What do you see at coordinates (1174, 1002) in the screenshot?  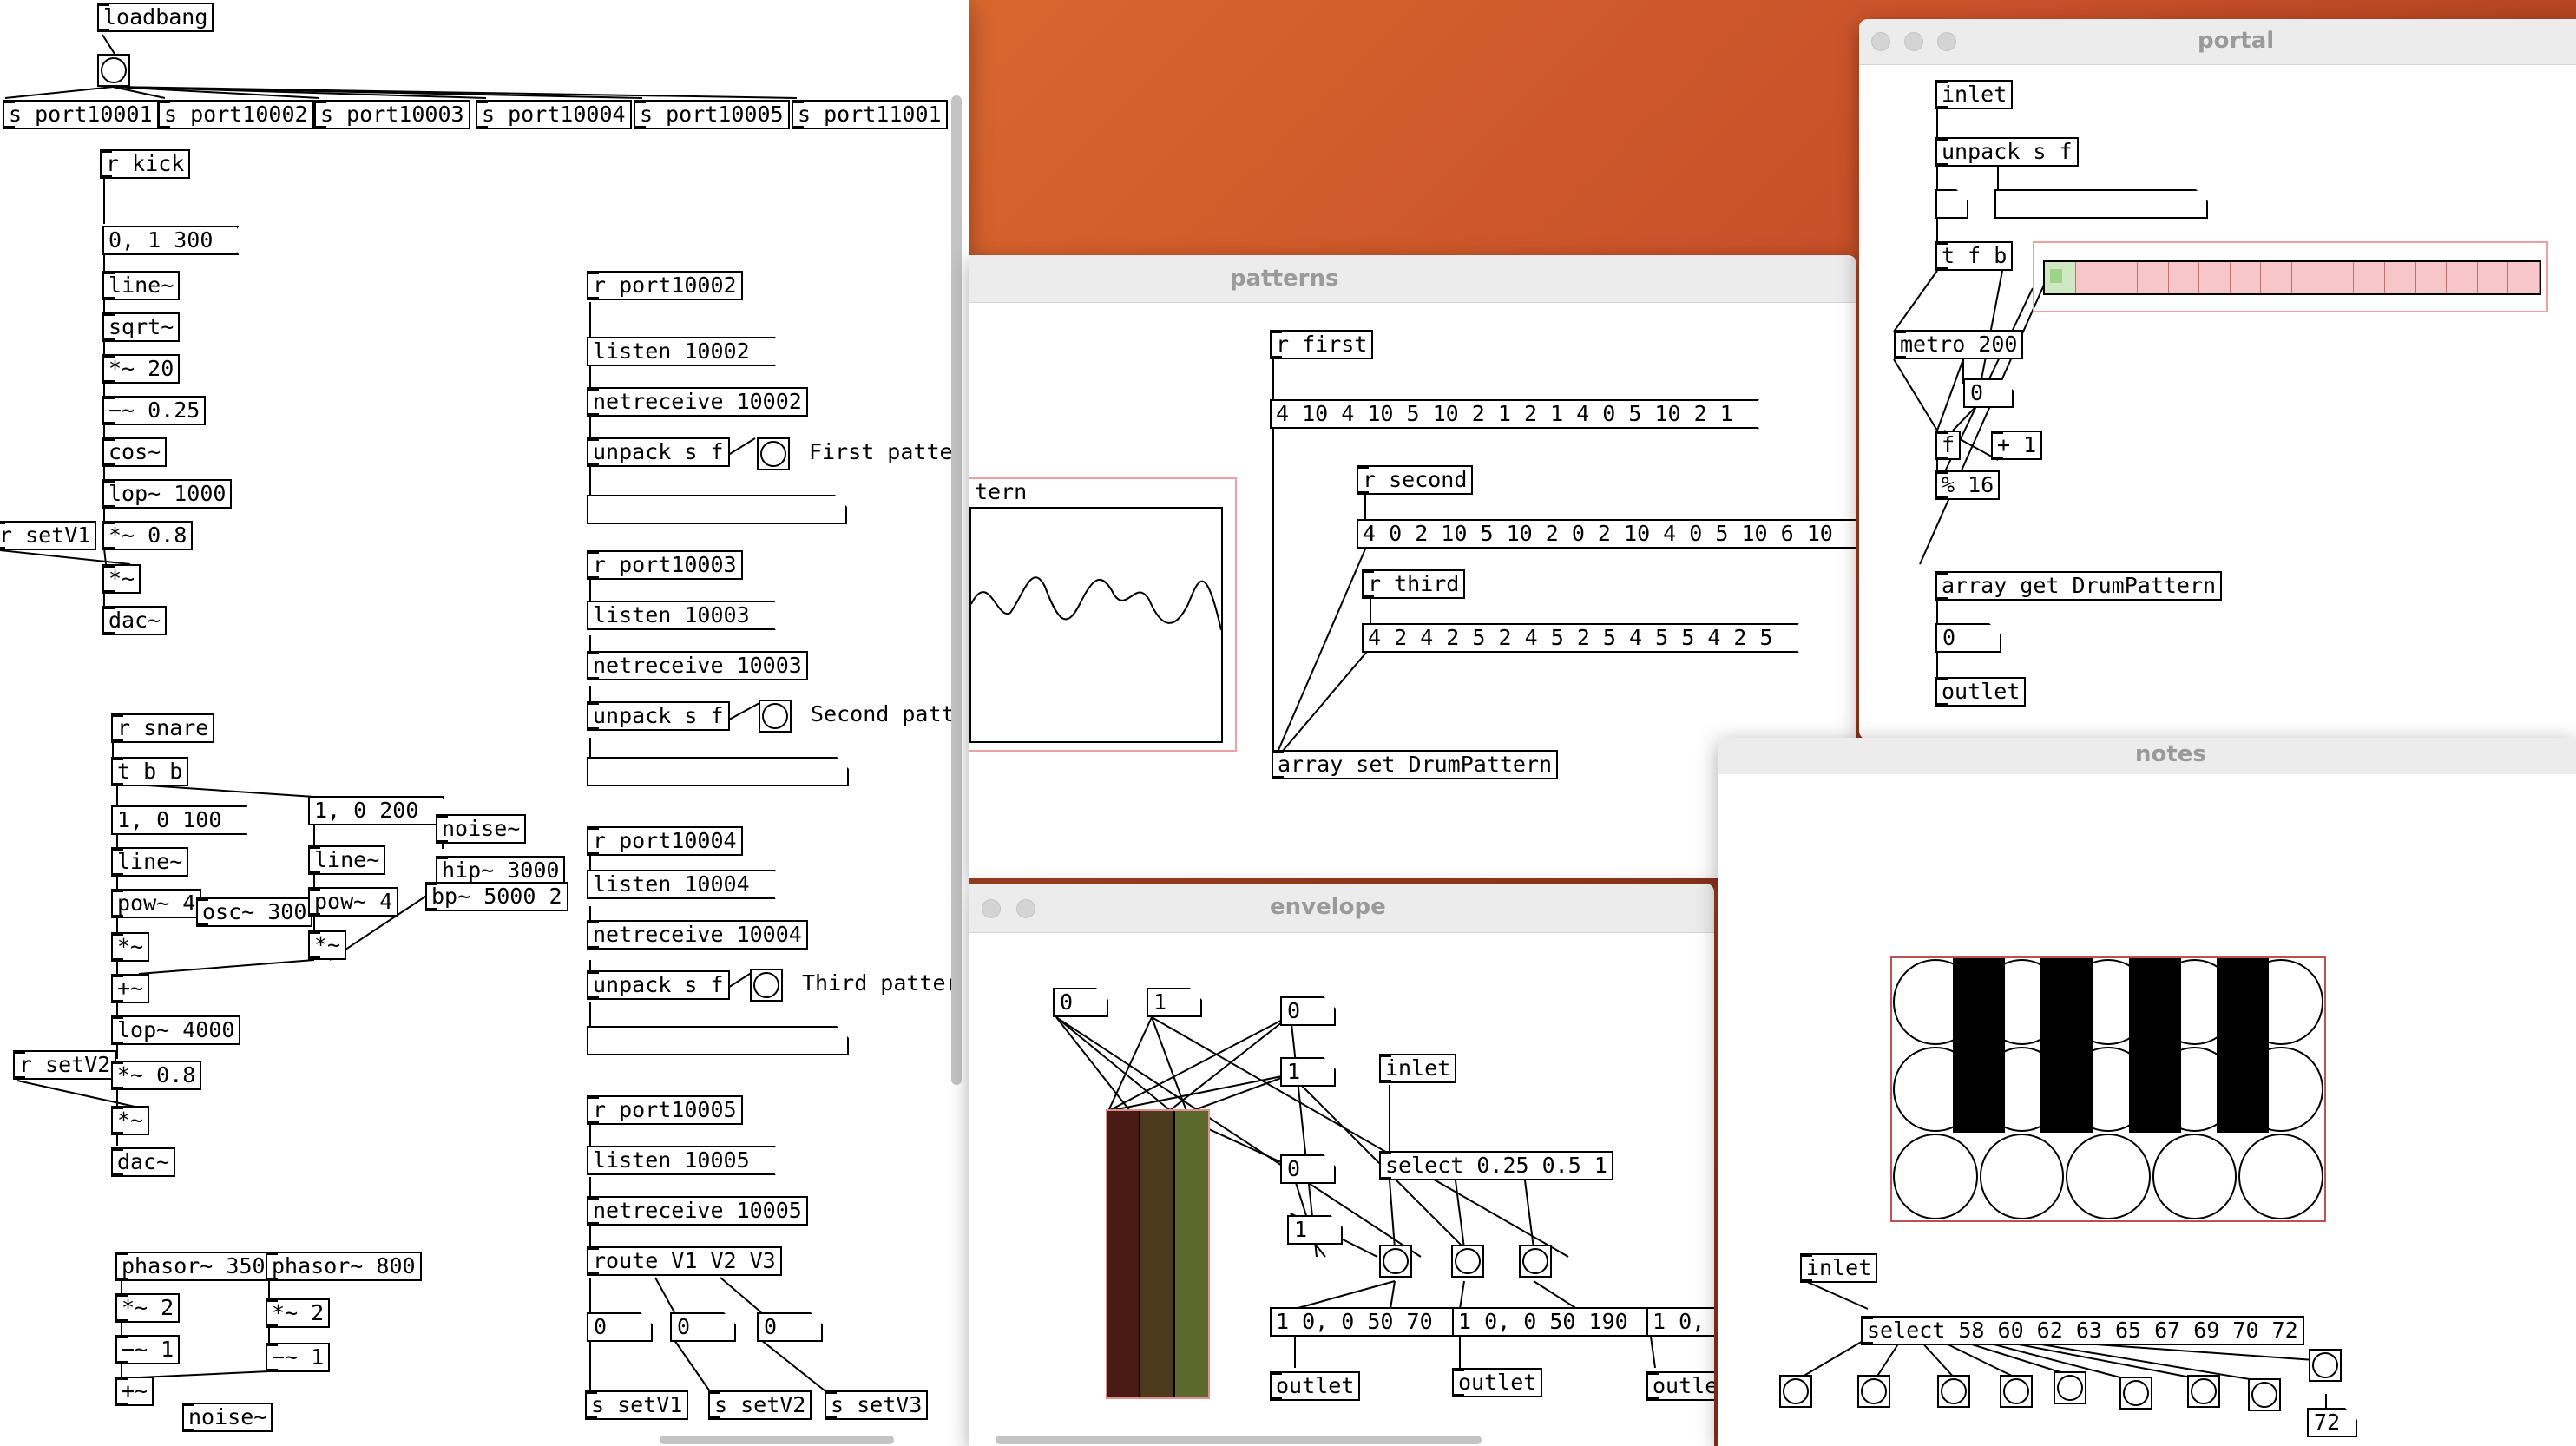 I see `envelope-number-1-a: 1` at bounding box center [1174, 1002].